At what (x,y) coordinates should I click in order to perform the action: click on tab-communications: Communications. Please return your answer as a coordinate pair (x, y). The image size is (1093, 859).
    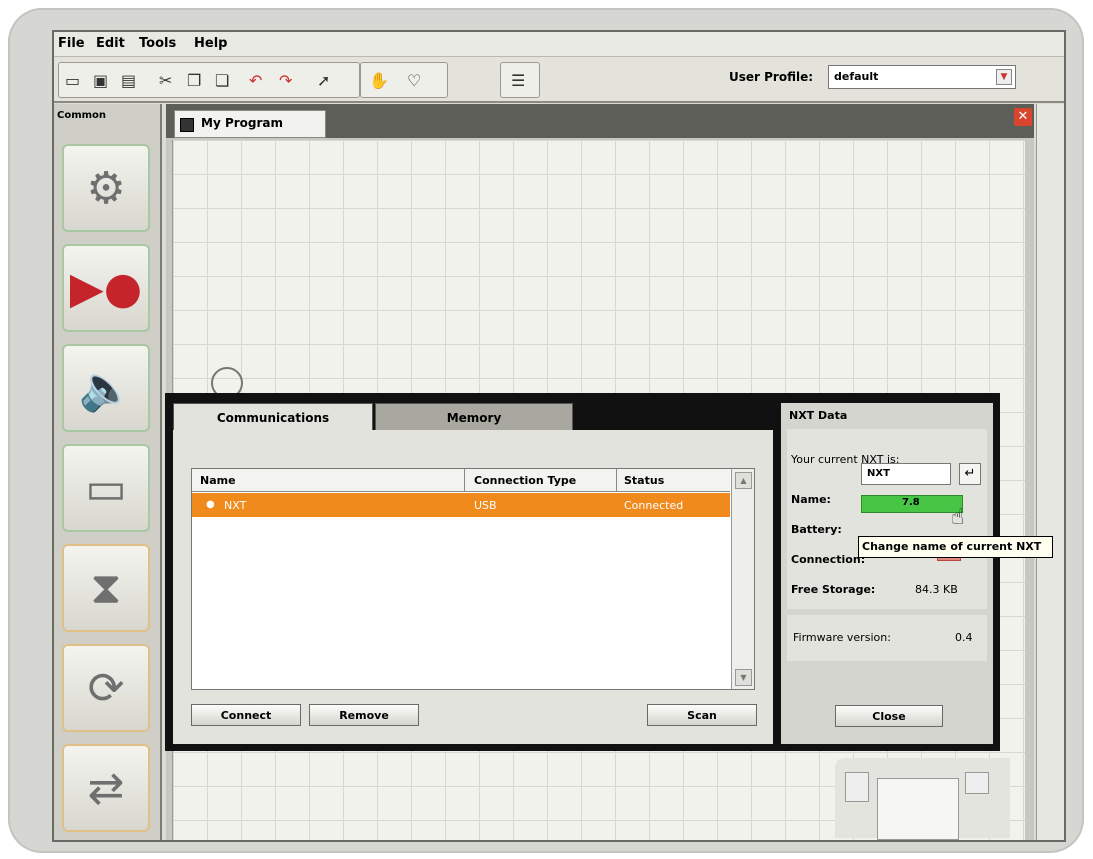
    Looking at the image, I should click on (273, 417).